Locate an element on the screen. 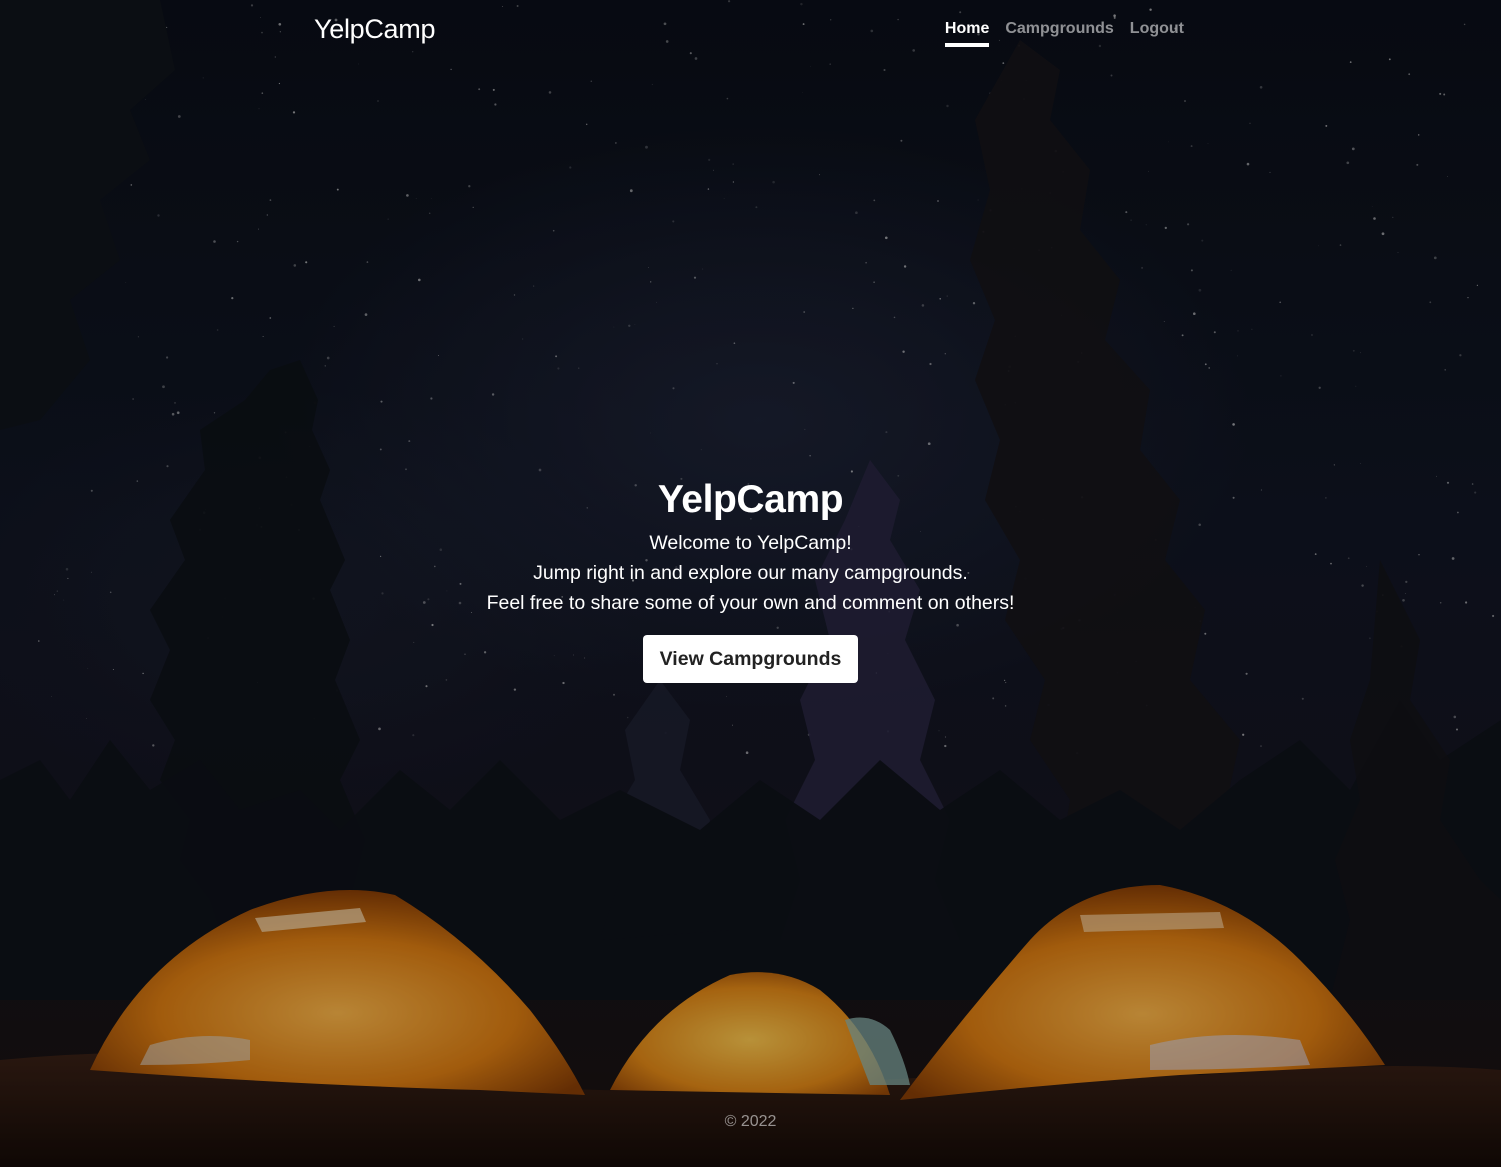 The image size is (1501, 1167). nav-logout: Logout is located at coordinates (1157, 33).